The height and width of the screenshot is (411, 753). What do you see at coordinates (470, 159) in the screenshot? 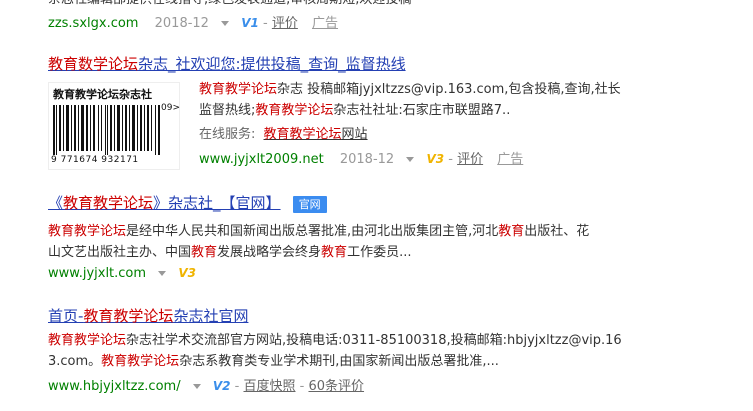
I see `result1-review-link: 评价` at bounding box center [470, 159].